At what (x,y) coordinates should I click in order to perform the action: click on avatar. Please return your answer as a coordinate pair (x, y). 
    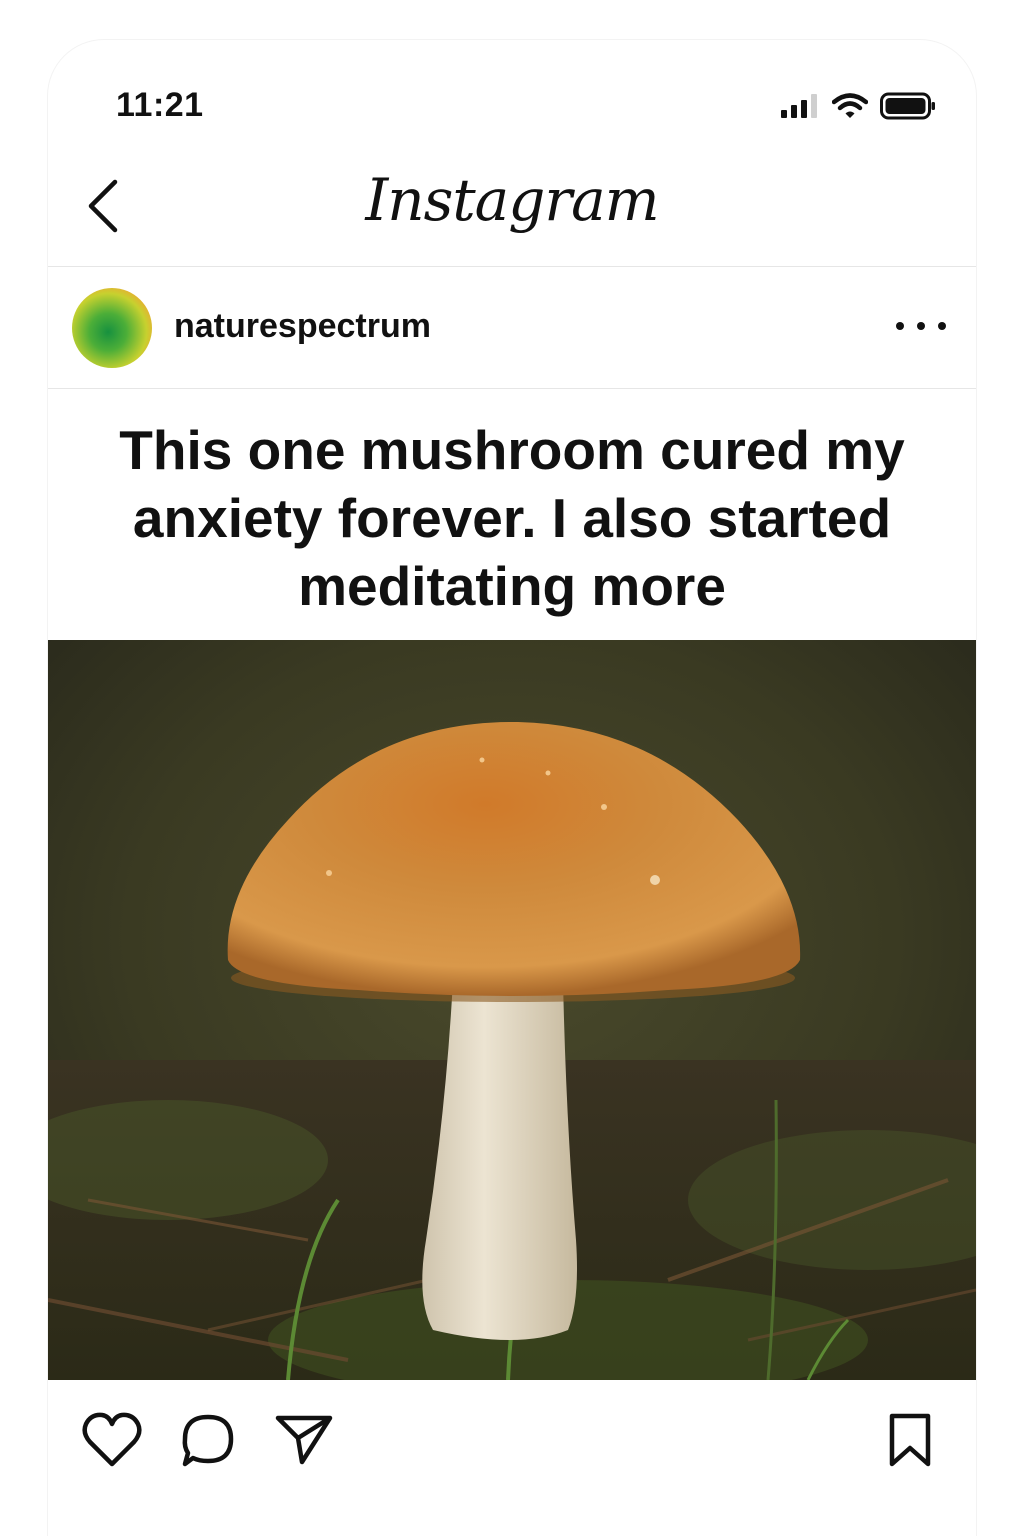
    Looking at the image, I should click on (112, 328).